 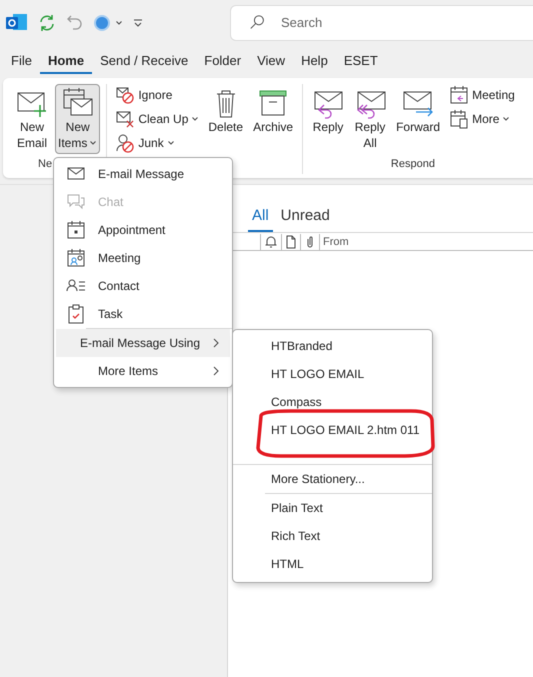 I want to click on menu-item: Meeting, so click(x=143, y=258).